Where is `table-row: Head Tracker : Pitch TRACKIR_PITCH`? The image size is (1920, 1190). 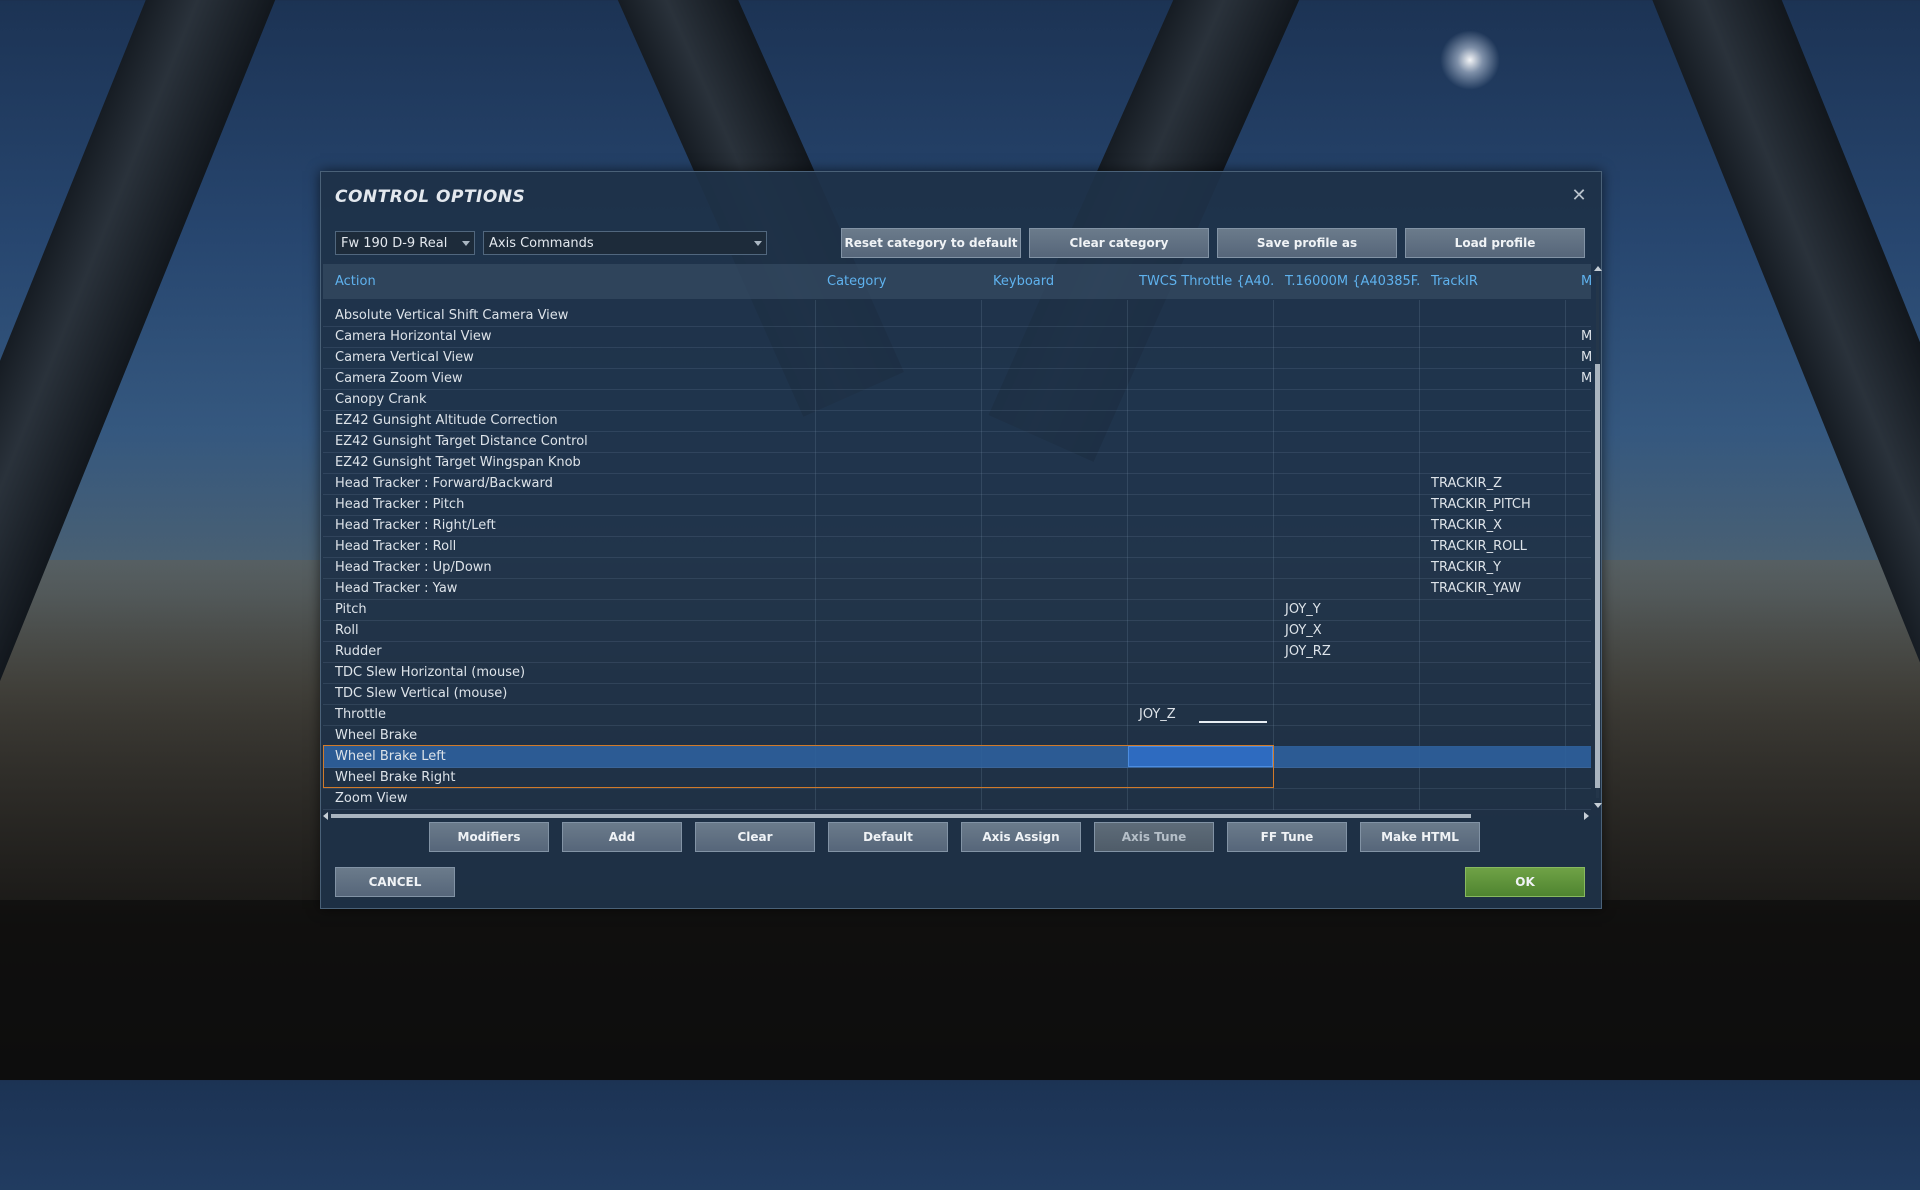
table-row: Head Tracker : Pitch TRACKIR_PITCH is located at coordinates (957, 505).